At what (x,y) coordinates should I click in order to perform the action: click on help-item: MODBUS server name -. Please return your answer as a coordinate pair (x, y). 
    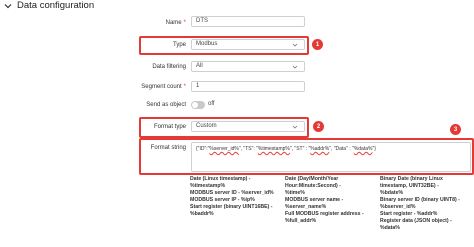
    Looking at the image, I should click on (314, 200).